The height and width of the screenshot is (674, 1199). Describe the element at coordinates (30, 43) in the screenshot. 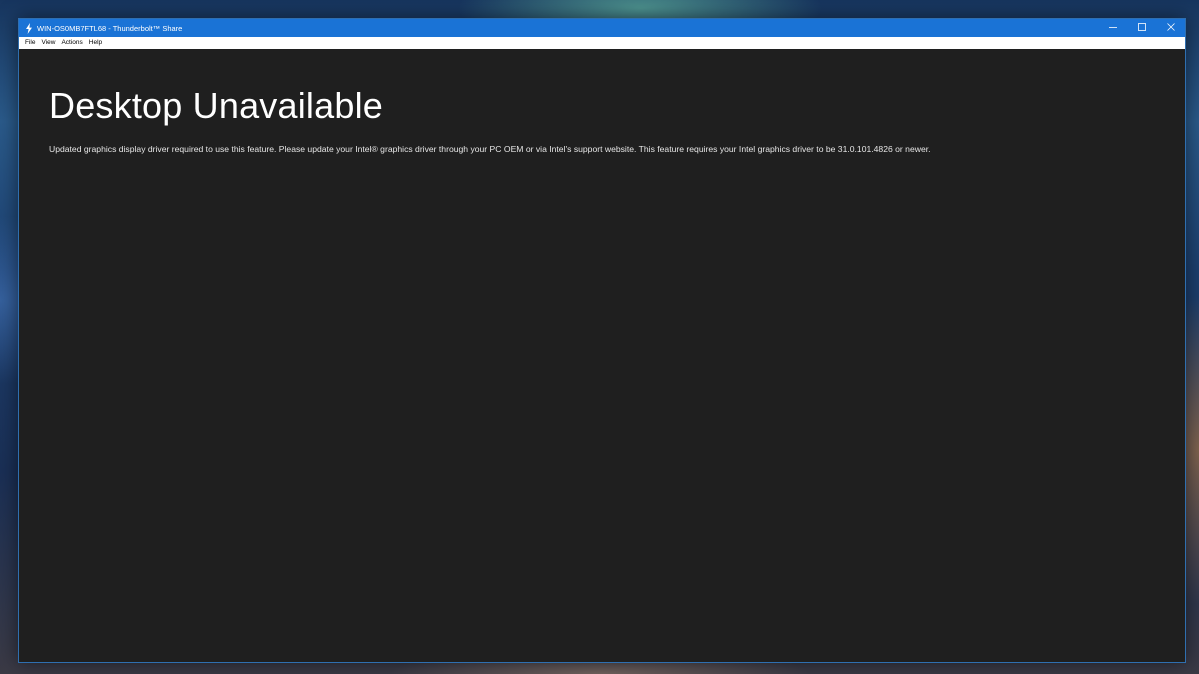

I see `menu-file: File` at that location.